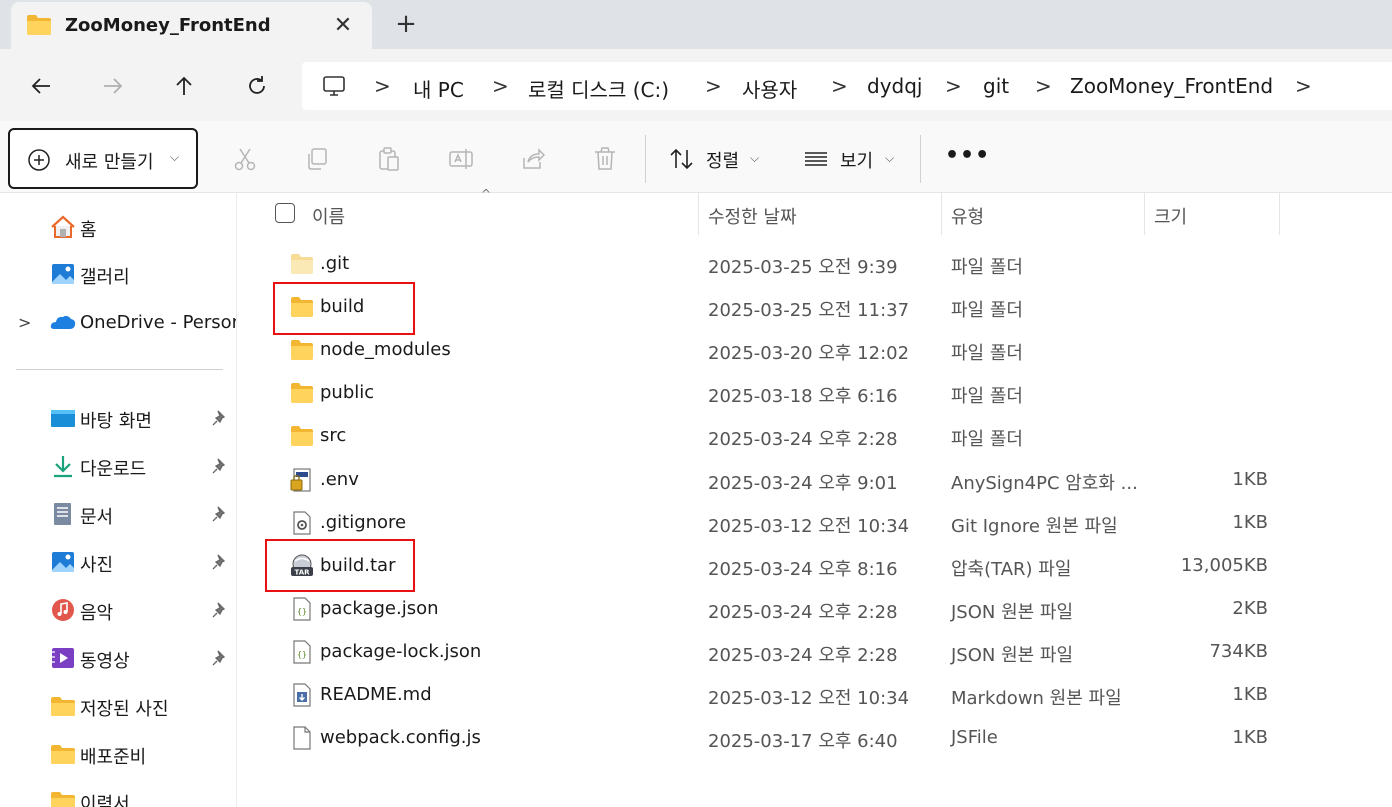  Describe the element at coordinates (645, 159) in the screenshot. I see `toolbar-divider` at that location.